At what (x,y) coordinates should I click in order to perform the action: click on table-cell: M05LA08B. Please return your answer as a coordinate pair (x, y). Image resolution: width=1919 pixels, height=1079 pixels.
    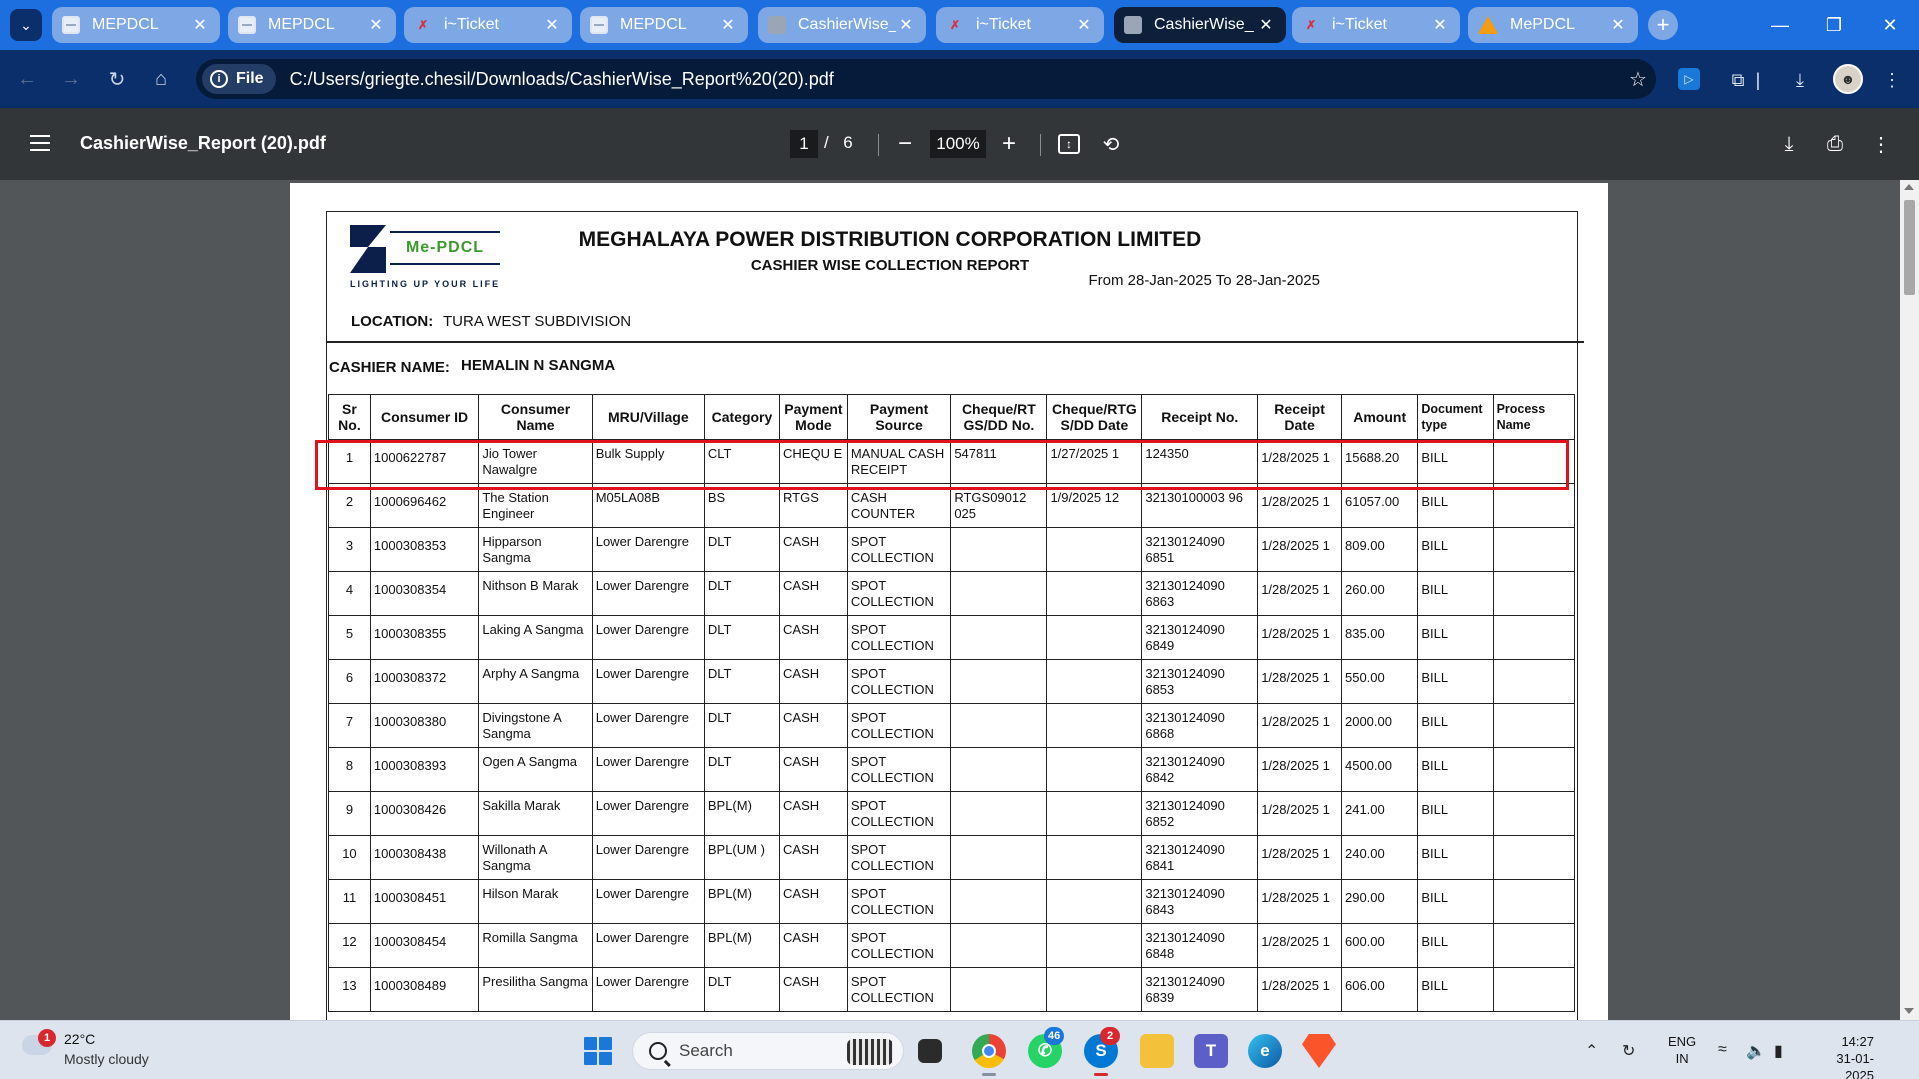
    Looking at the image, I should click on (648, 505).